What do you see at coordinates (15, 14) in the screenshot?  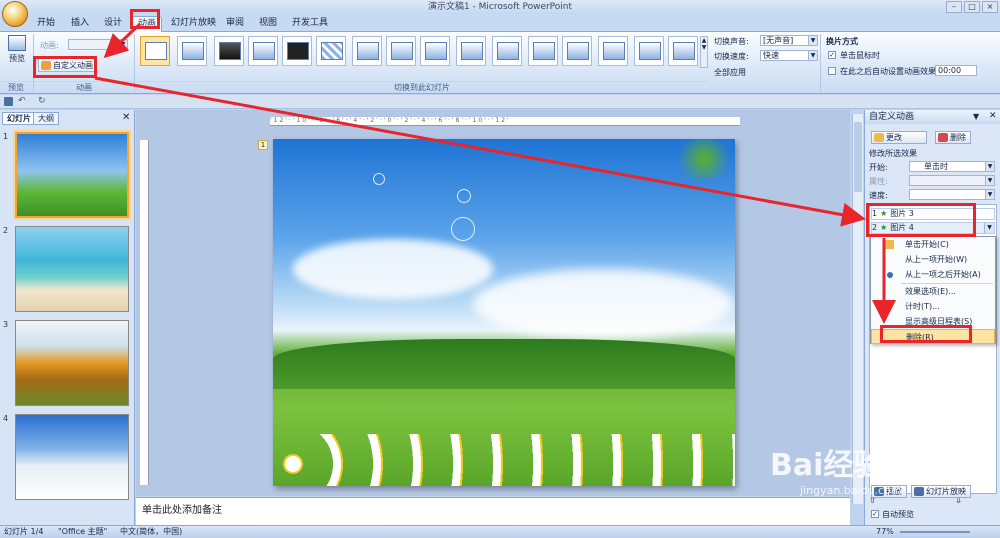 I see `office-button` at bounding box center [15, 14].